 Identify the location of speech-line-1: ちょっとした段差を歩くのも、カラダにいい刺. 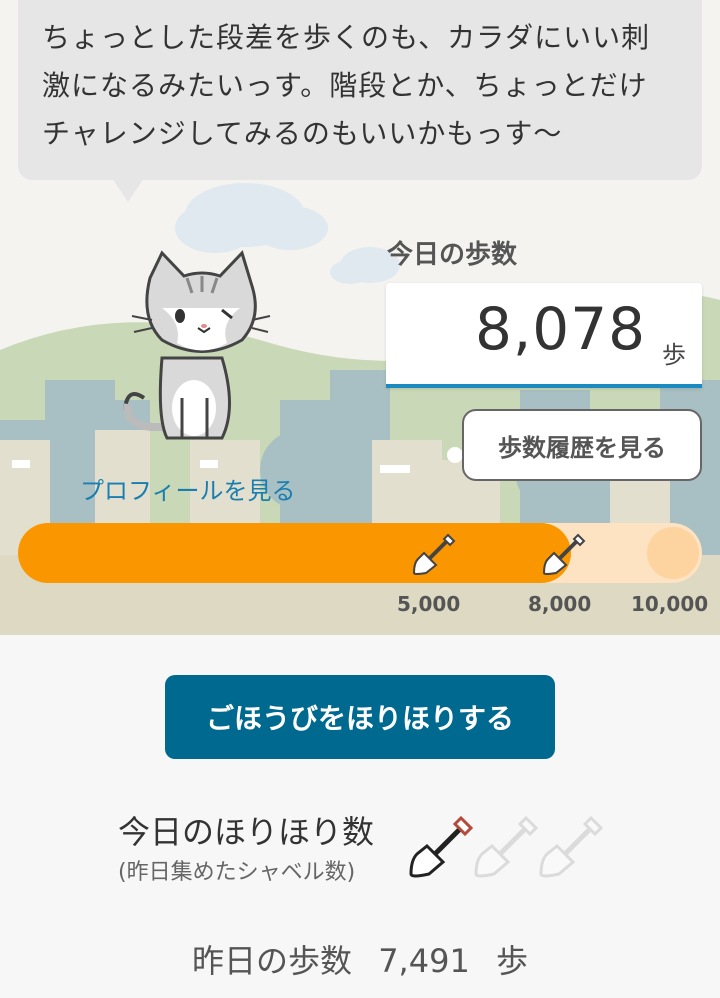
(346, 37).